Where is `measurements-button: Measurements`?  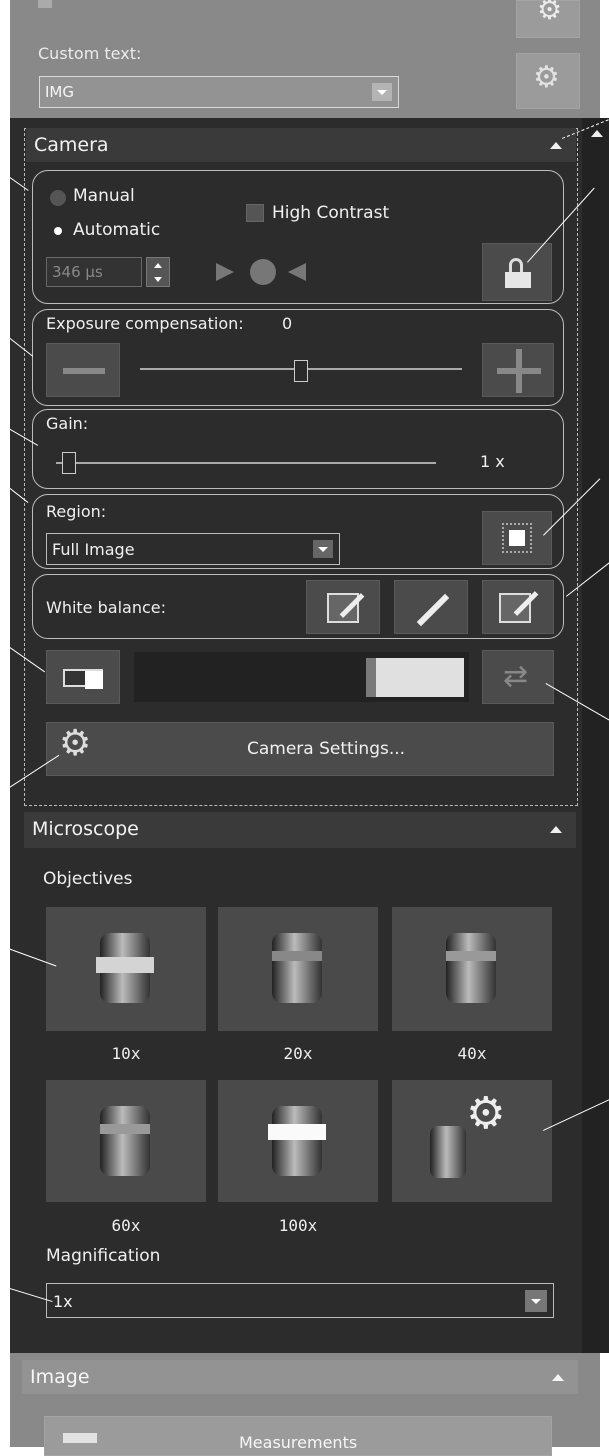
measurements-button: Measurements is located at coordinates (298, 1436).